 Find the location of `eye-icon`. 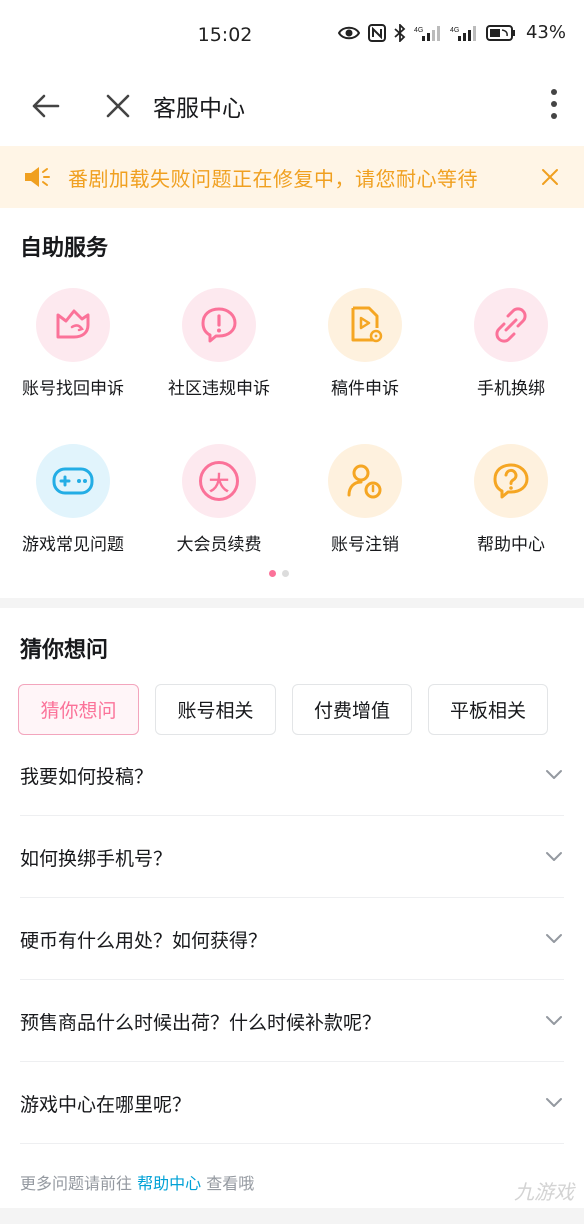

eye-icon is located at coordinates (348, 33).